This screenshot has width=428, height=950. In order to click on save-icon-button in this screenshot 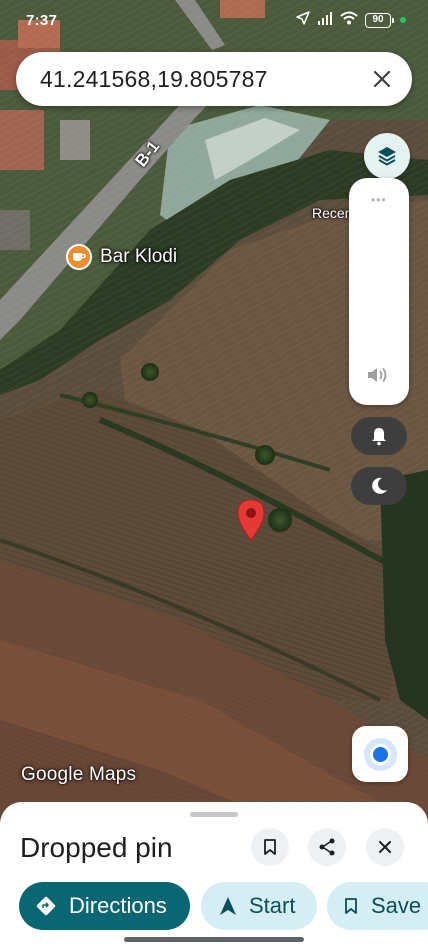, I will do `click(270, 847)`.